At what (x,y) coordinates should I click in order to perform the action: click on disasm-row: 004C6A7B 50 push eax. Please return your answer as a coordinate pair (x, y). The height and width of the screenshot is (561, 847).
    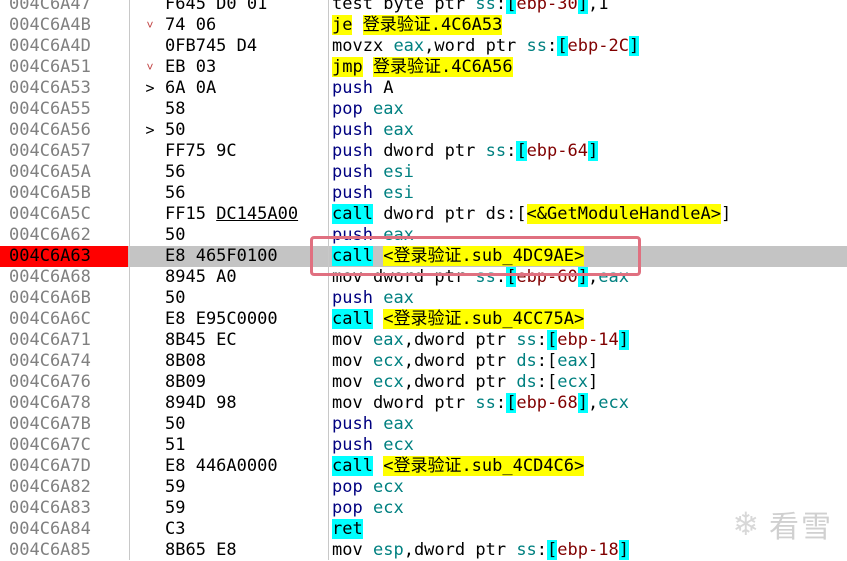
    Looking at the image, I should click on (423, 424).